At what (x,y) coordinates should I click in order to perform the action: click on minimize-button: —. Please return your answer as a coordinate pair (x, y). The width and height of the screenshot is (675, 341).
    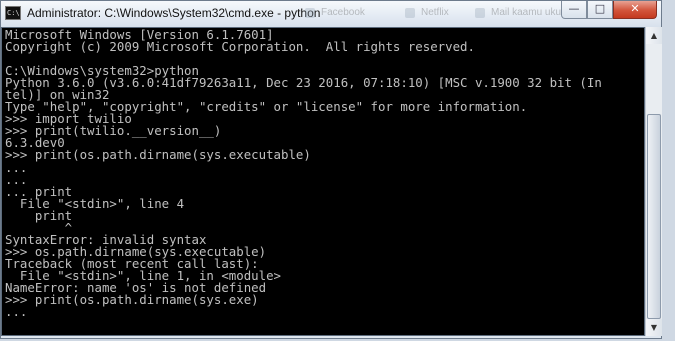
    Looking at the image, I should click on (574, 10).